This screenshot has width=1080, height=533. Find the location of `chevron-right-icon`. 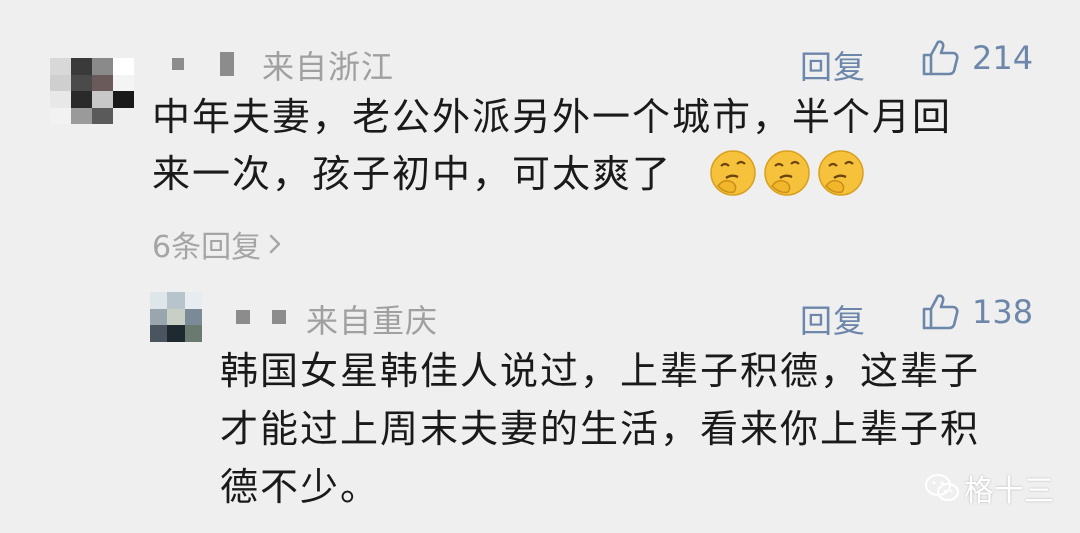

chevron-right-icon is located at coordinates (275, 244).